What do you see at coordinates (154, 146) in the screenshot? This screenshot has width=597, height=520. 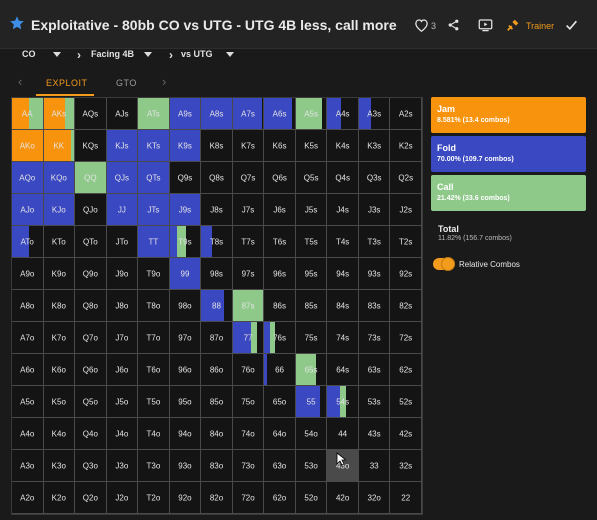 I see `hand-cell: KTs` at bounding box center [154, 146].